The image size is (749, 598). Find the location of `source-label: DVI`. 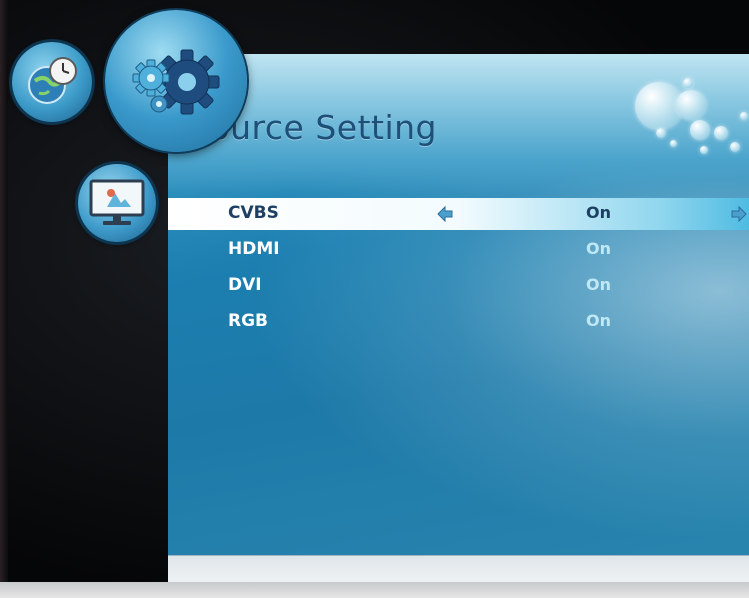

source-label: DVI is located at coordinates (245, 285).